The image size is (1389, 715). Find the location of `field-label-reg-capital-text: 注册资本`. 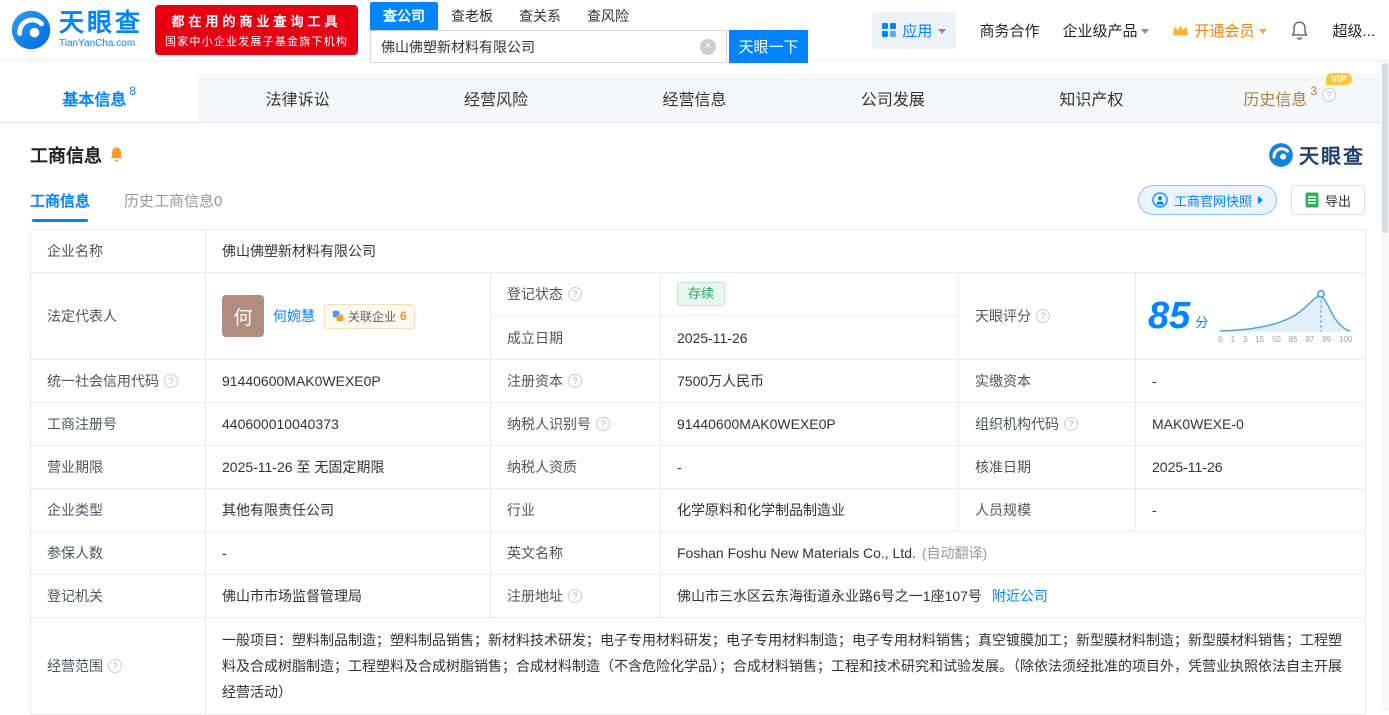

field-label-reg-capital-text: 注册资本 is located at coordinates (535, 381).